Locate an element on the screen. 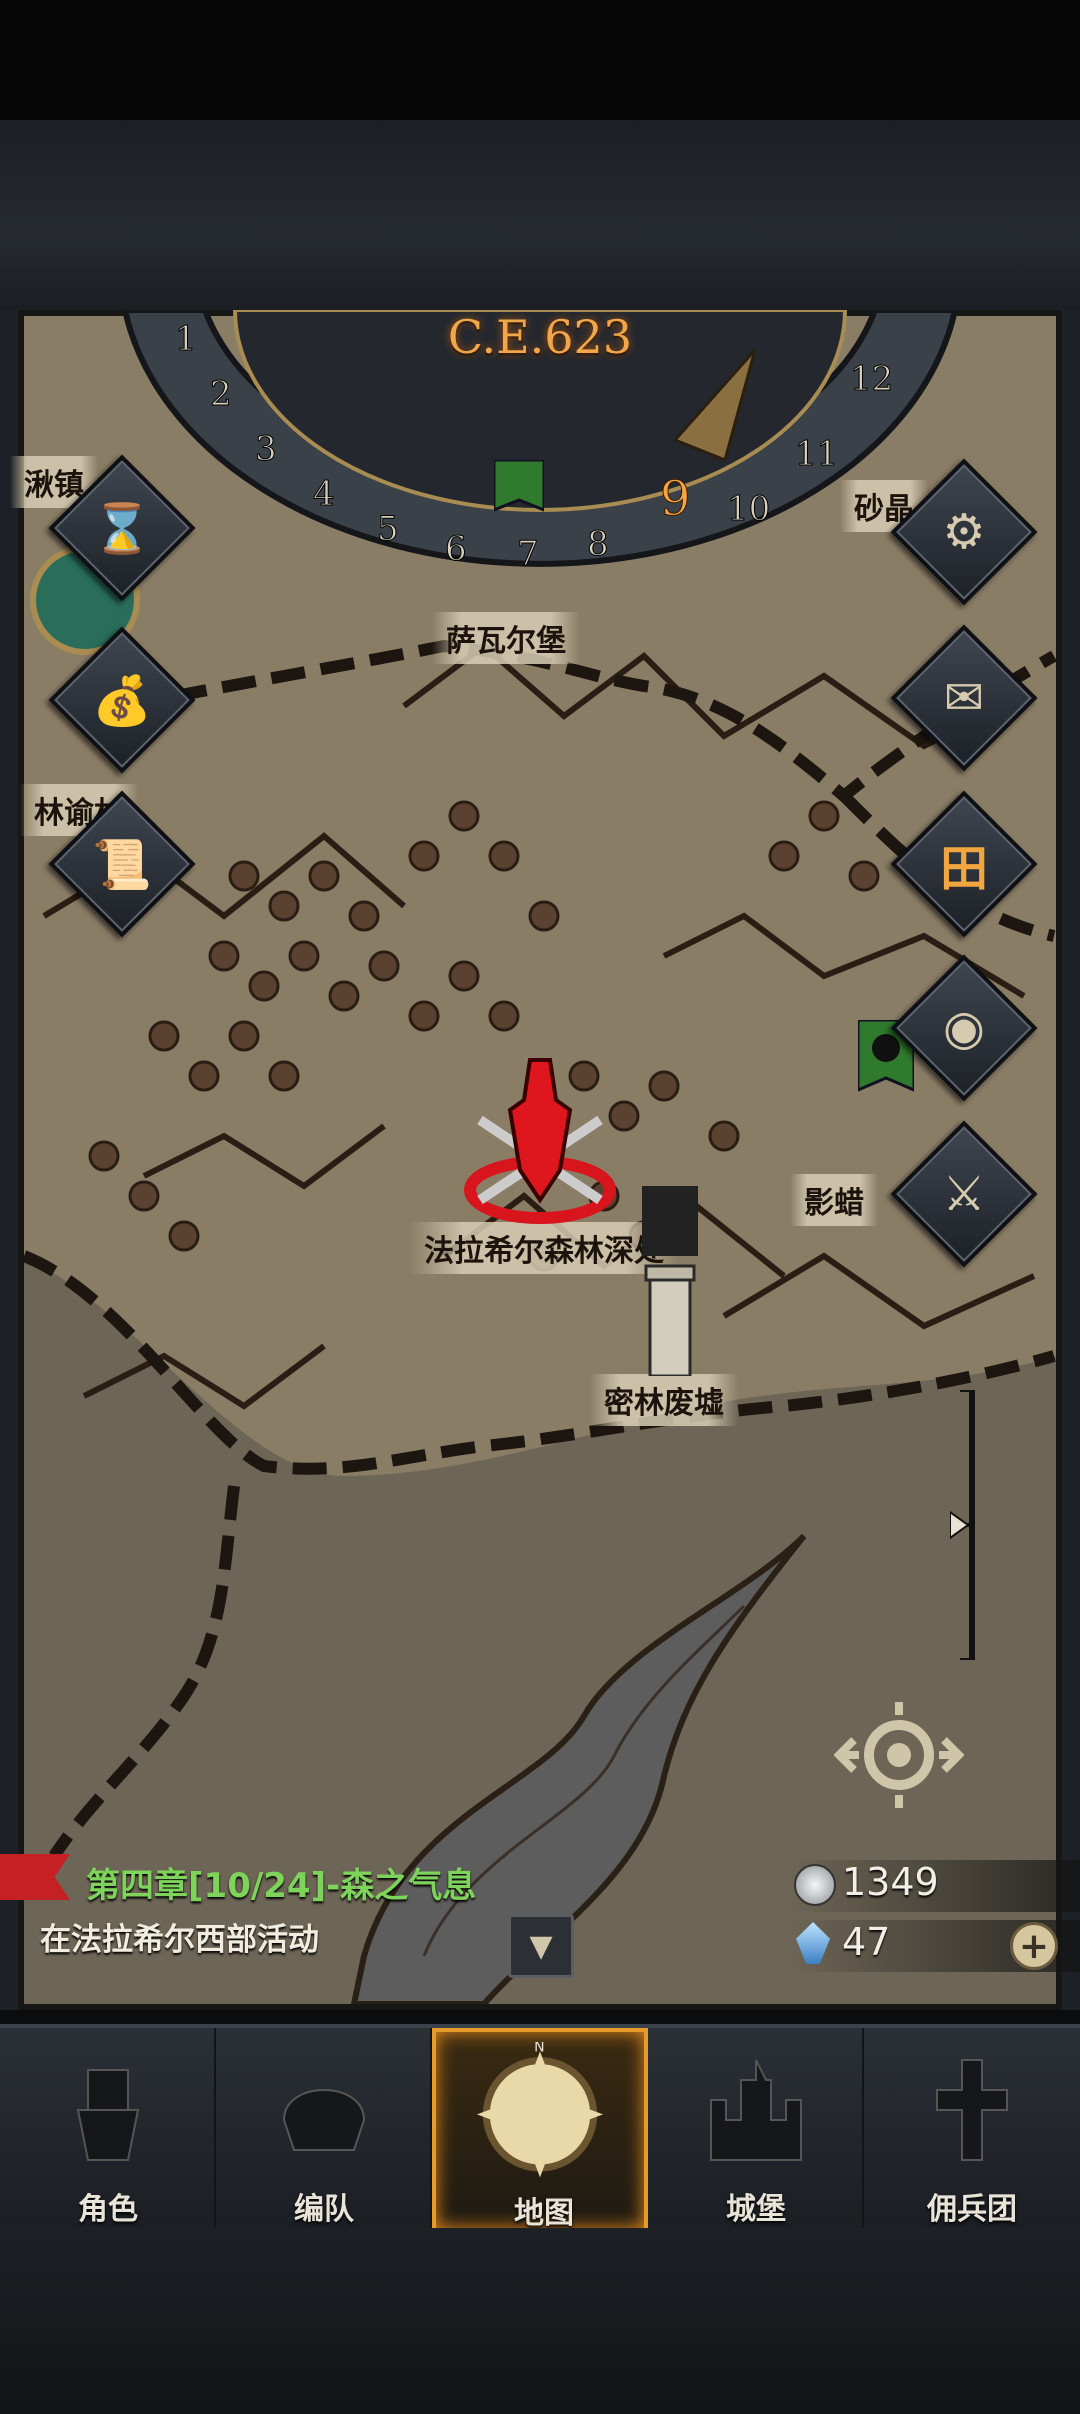 The height and width of the screenshot is (2414, 1080). hourglass-icon: ⌛ is located at coordinates (122, 528).